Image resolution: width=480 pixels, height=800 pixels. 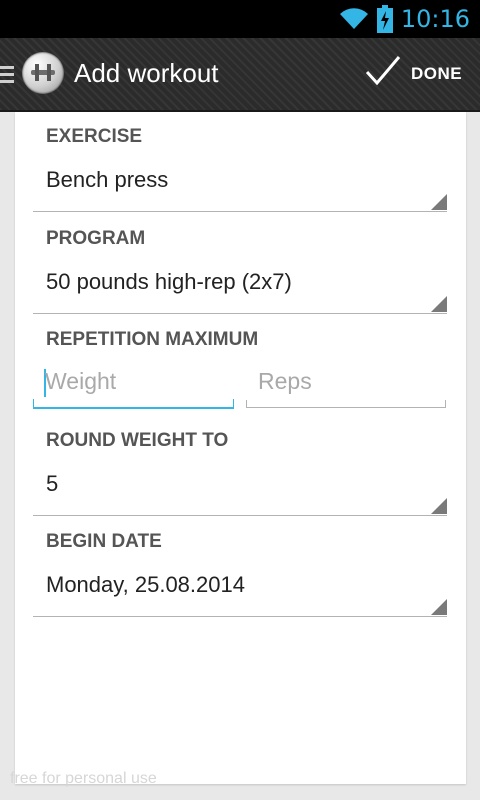 What do you see at coordinates (435, 19) in the screenshot?
I see `clock: 10:16` at bounding box center [435, 19].